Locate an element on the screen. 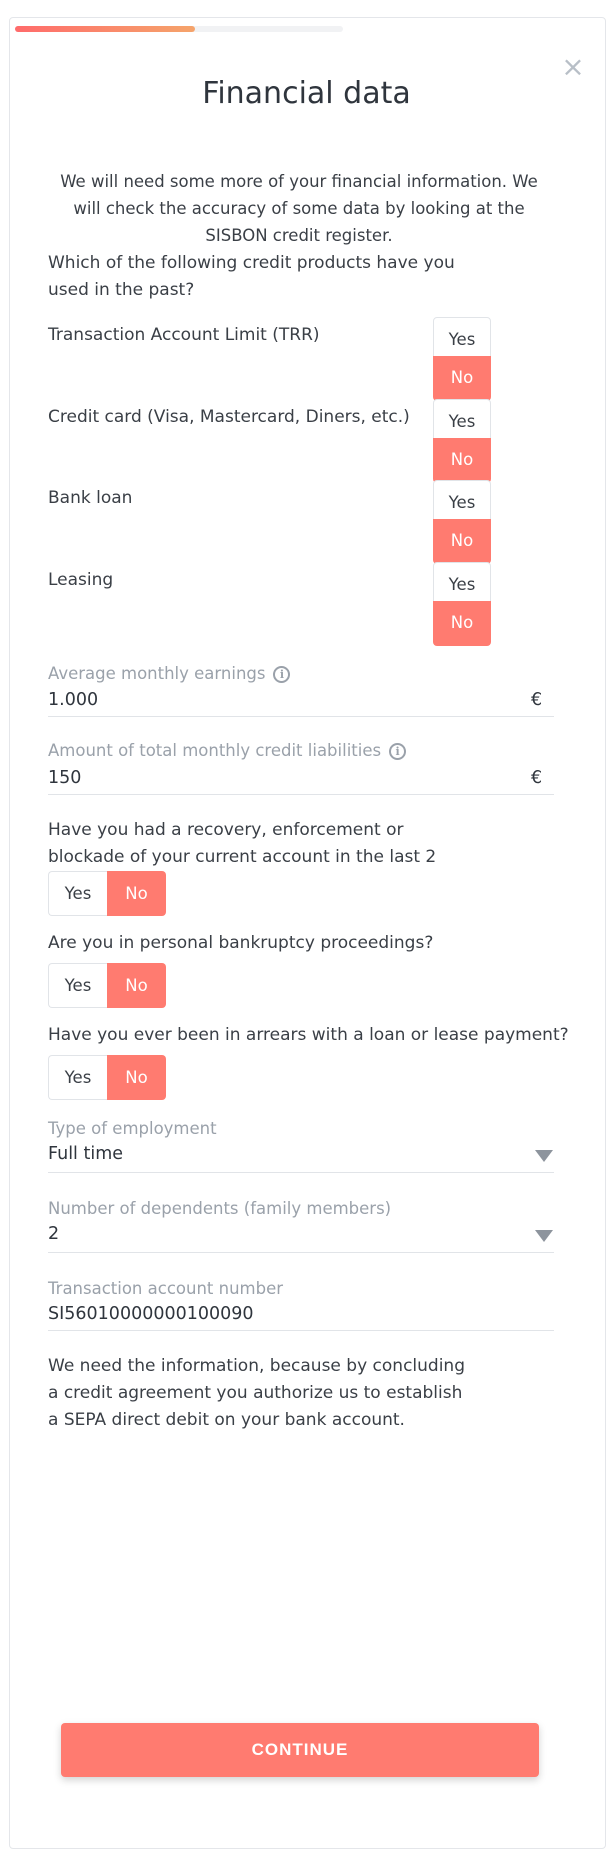 Image resolution: width=613 pixels, height=1859 pixels. liabilities-unit: € is located at coordinates (537, 778).